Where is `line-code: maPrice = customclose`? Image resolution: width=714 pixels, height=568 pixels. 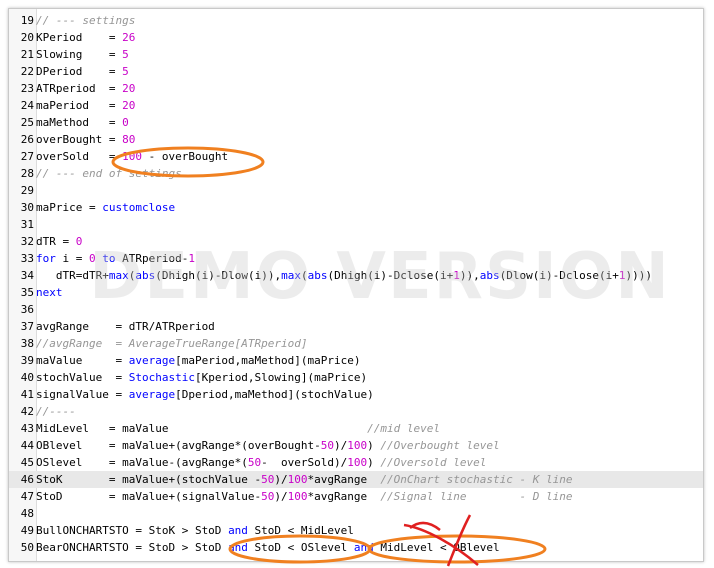
line-code: maPrice = customclose is located at coordinates (105, 207).